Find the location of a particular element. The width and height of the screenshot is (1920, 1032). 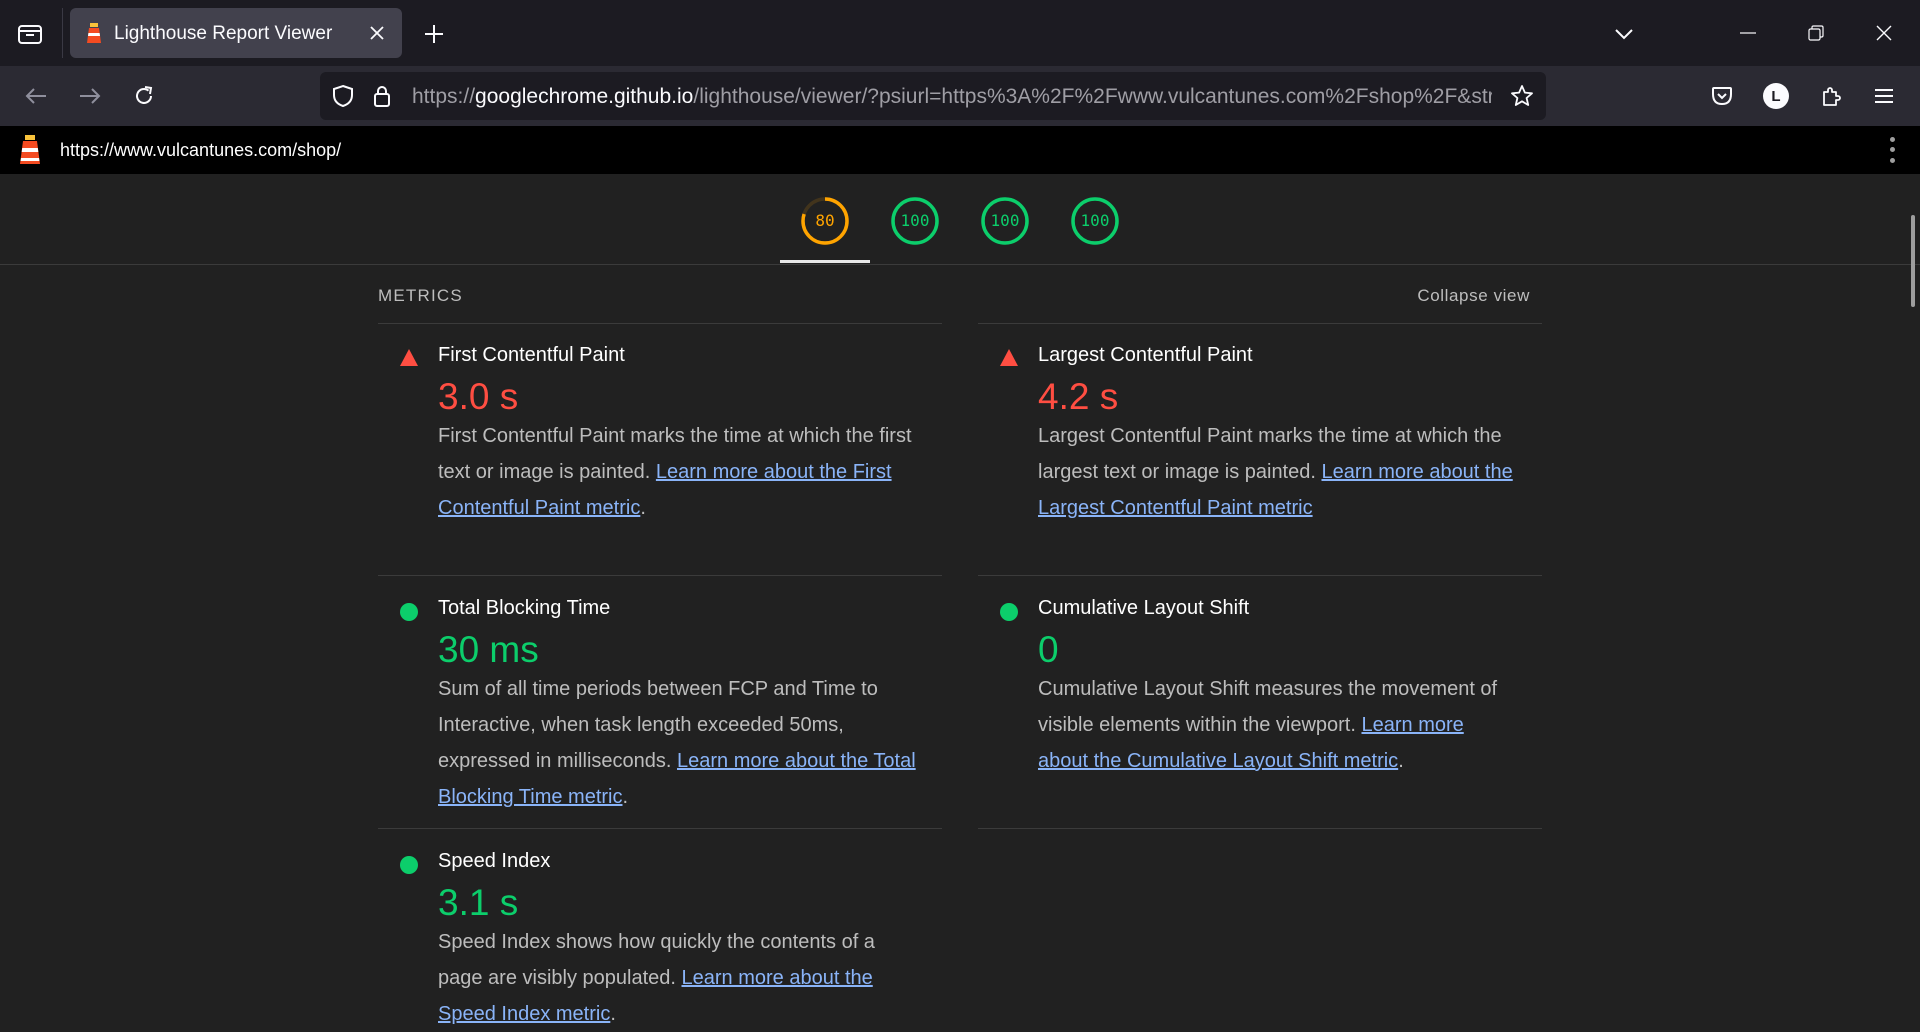

tracking-protection-icon is located at coordinates (343, 98).